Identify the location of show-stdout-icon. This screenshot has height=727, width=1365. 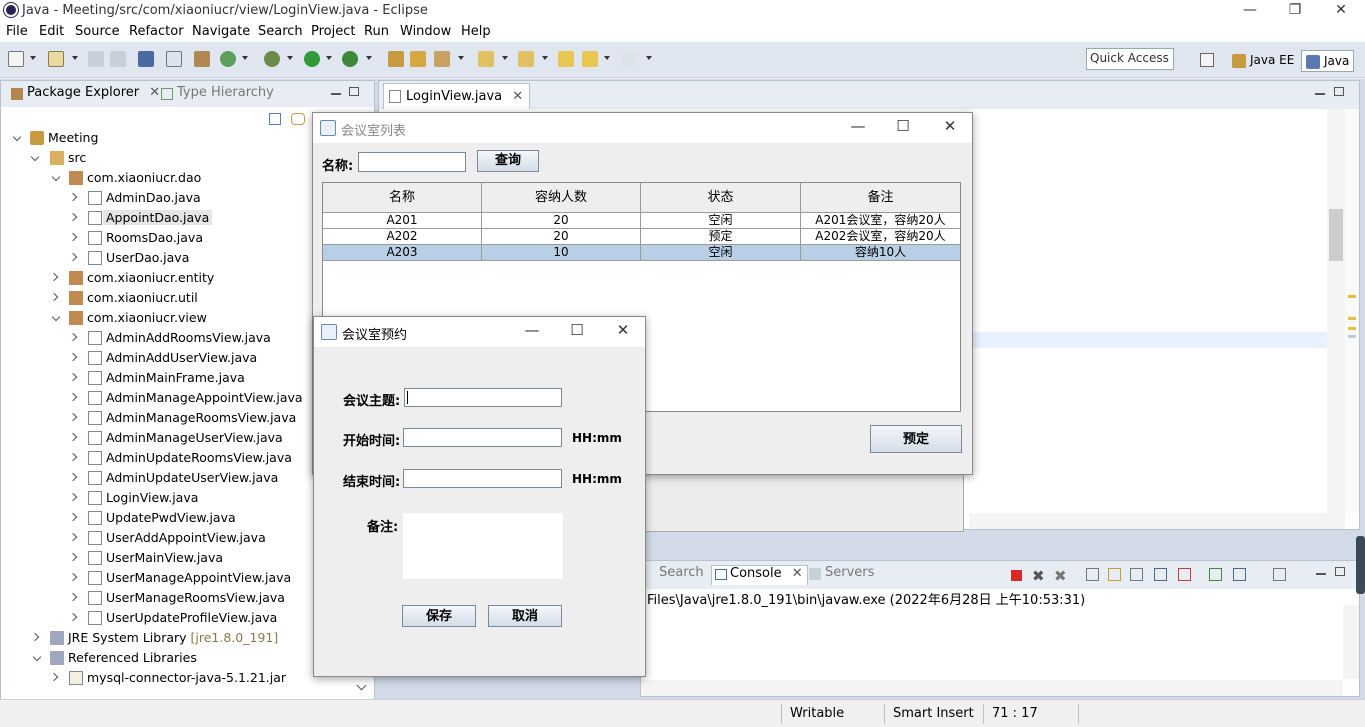
(1160, 574).